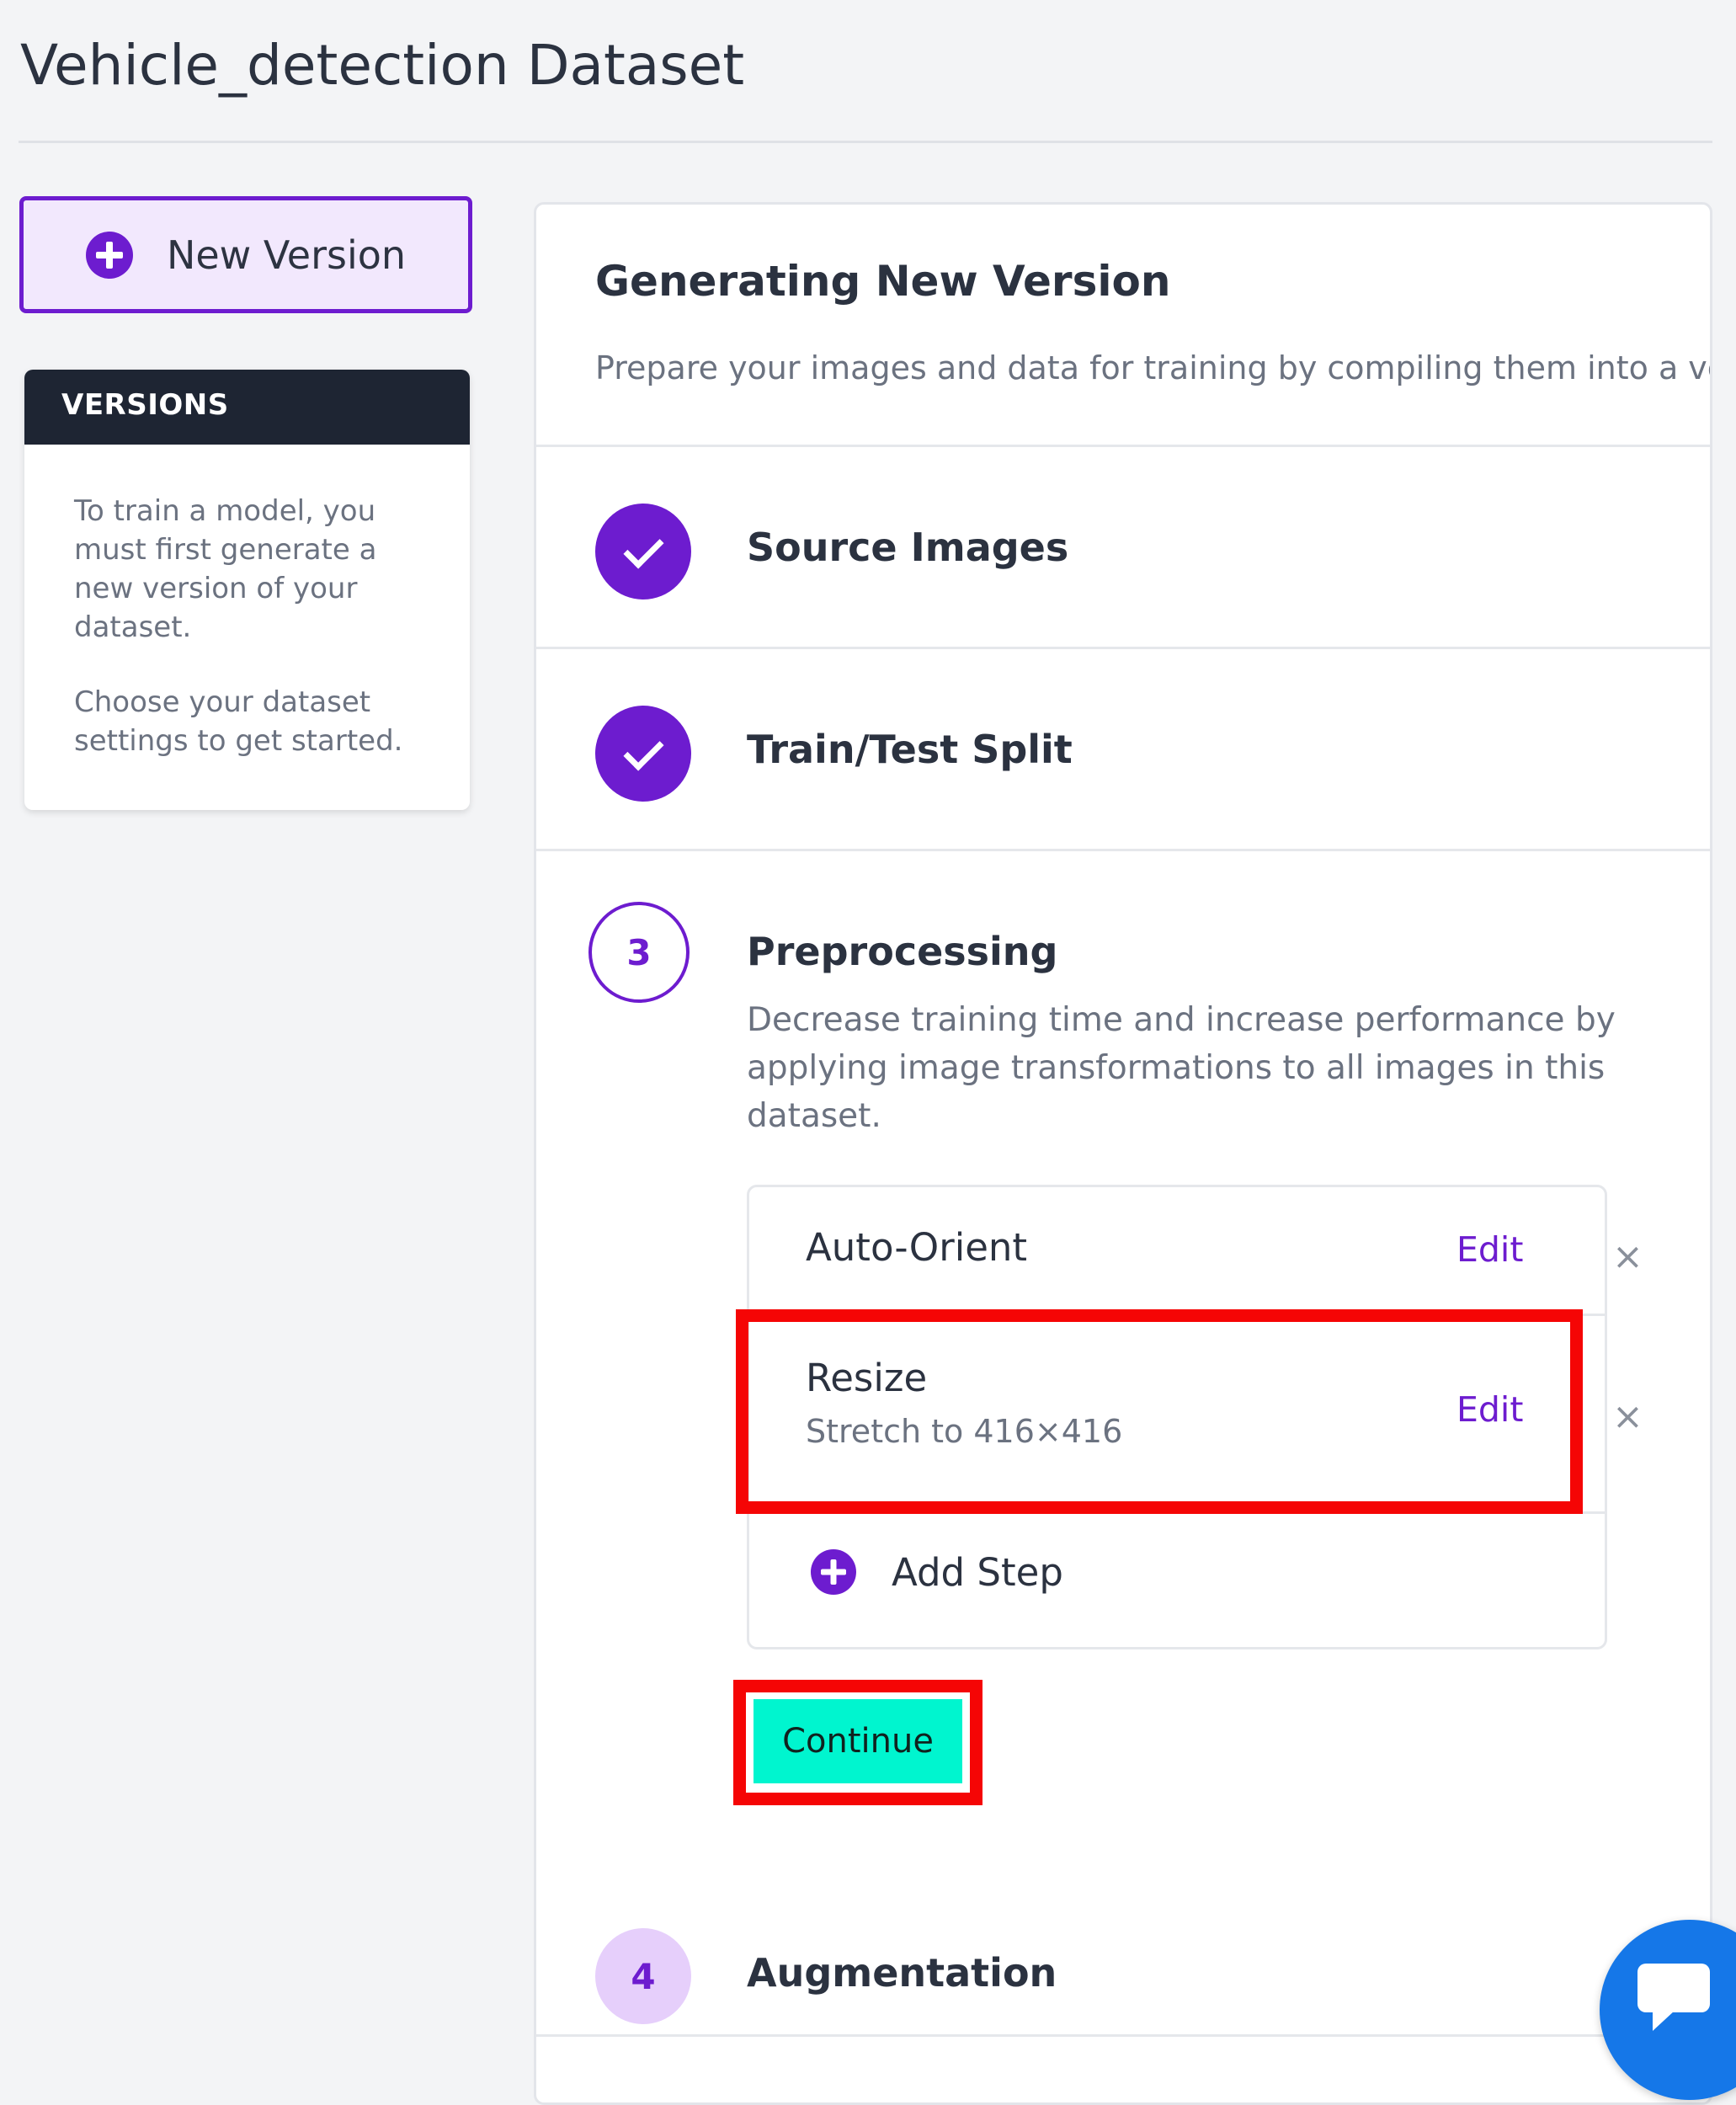  I want to click on step-train-test-split, so click(643, 754).